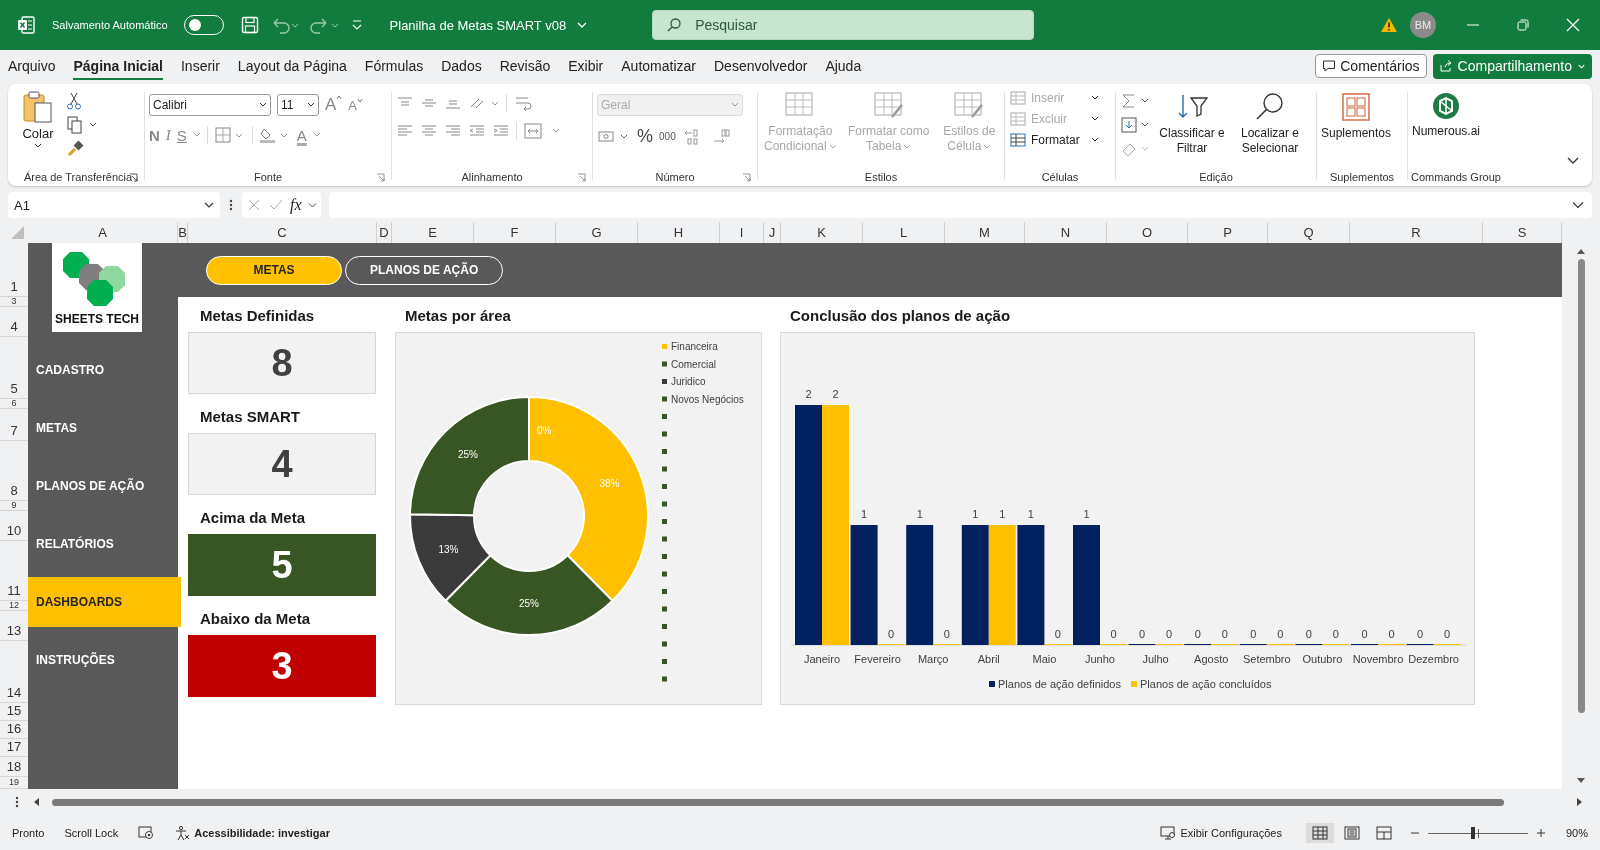  What do you see at coordinates (1371, 66) in the screenshot?
I see `comments-button: Comentários` at bounding box center [1371, 66].